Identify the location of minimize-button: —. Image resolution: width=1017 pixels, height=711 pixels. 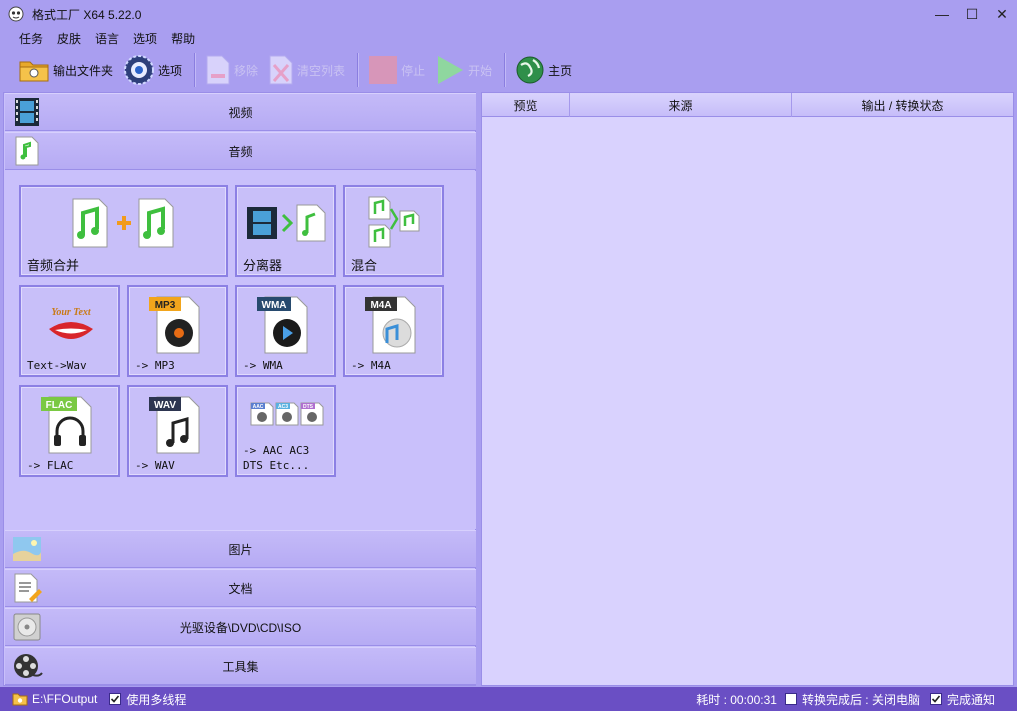
(942, 14).